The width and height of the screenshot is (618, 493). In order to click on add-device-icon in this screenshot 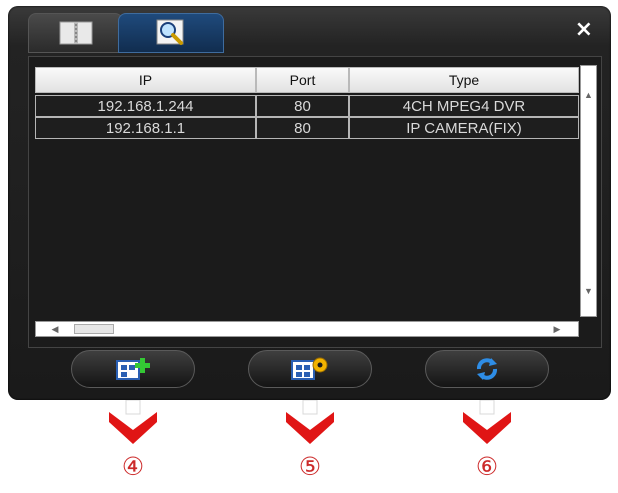, I will do `click(133, 369)`.